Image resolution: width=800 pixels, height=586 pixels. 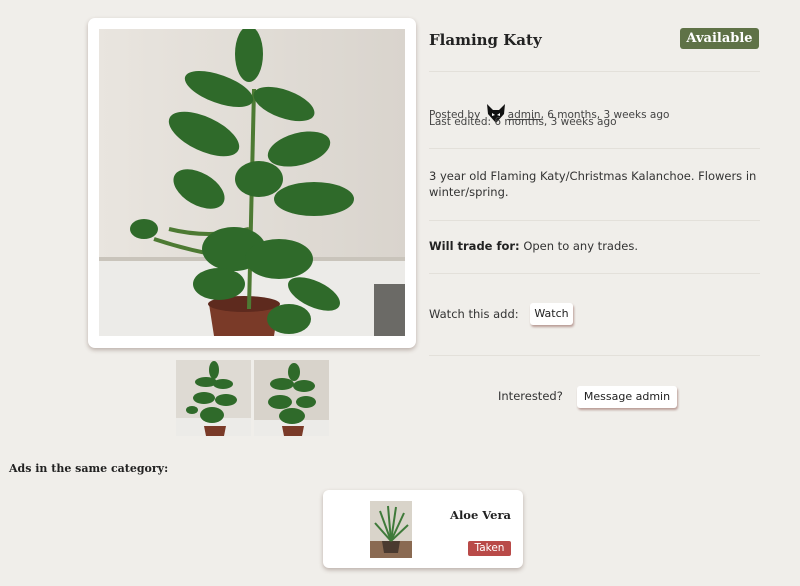 What do you see at coordinates (719, 38) in the screenshot?
I see `status-badge: Available` at bounding box center [719, 38].